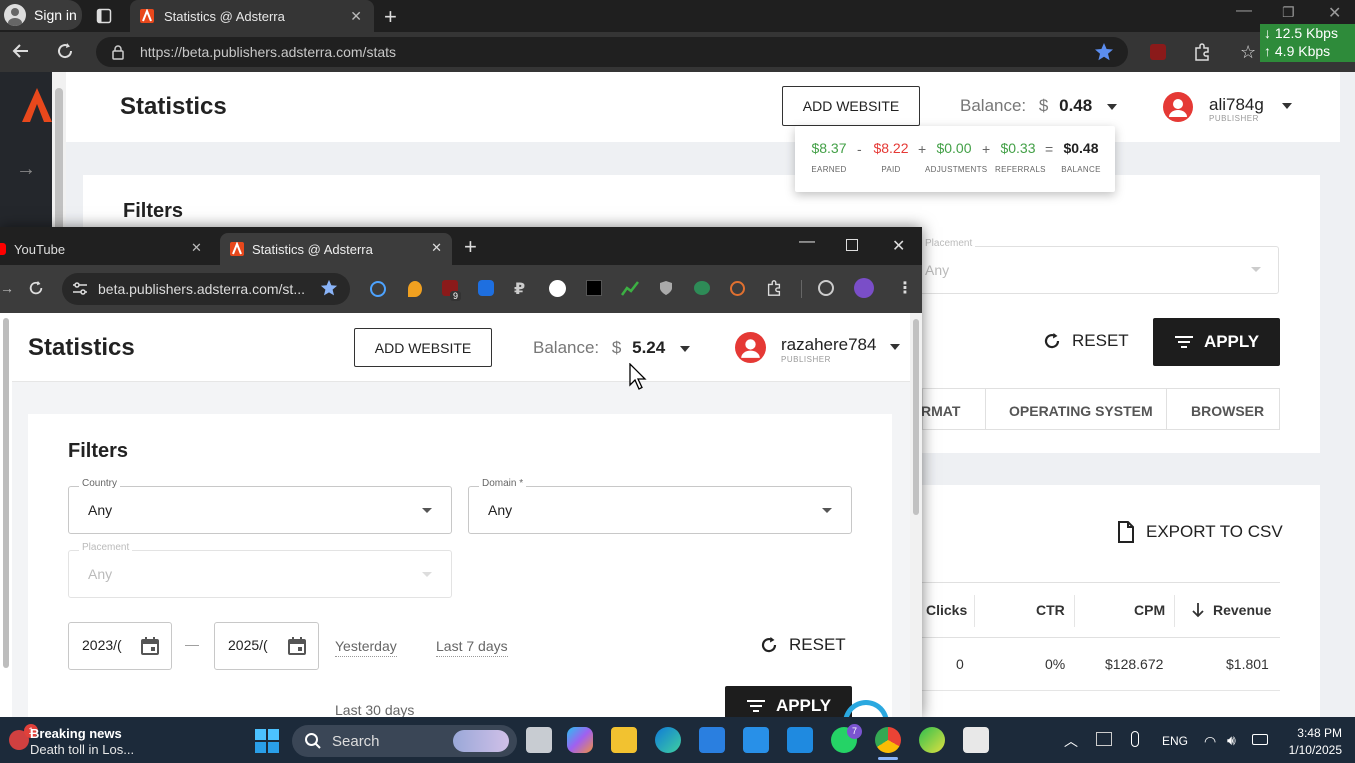  I want to click on sort-desc-icon, so click(1198, 610).